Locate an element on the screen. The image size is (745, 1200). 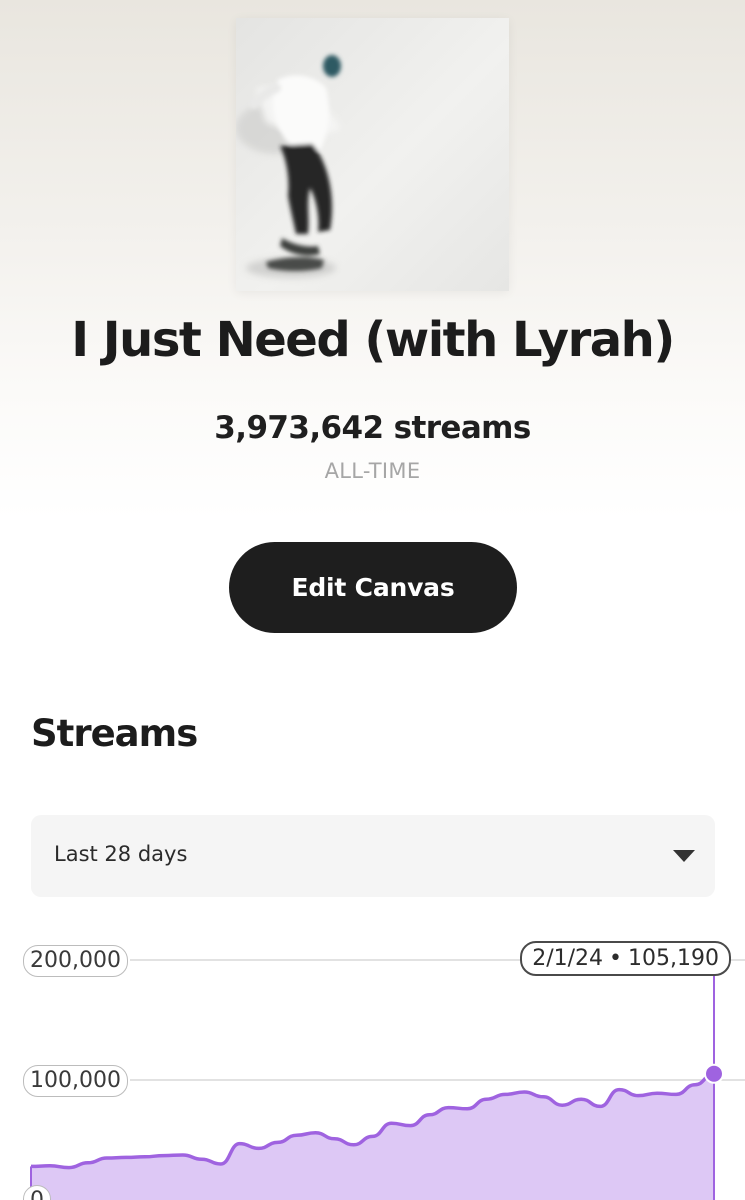
cover-artwork is located at coordinates (372, 154).